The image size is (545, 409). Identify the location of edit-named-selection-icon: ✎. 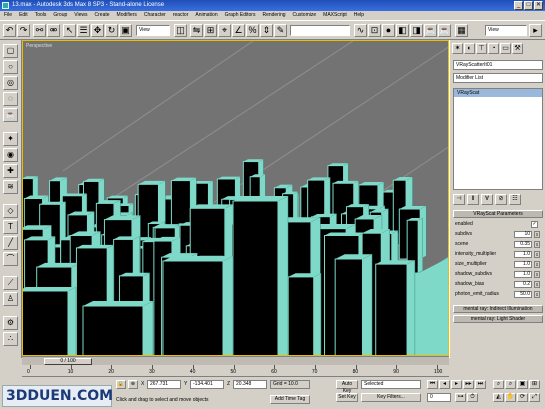
(280, 30).